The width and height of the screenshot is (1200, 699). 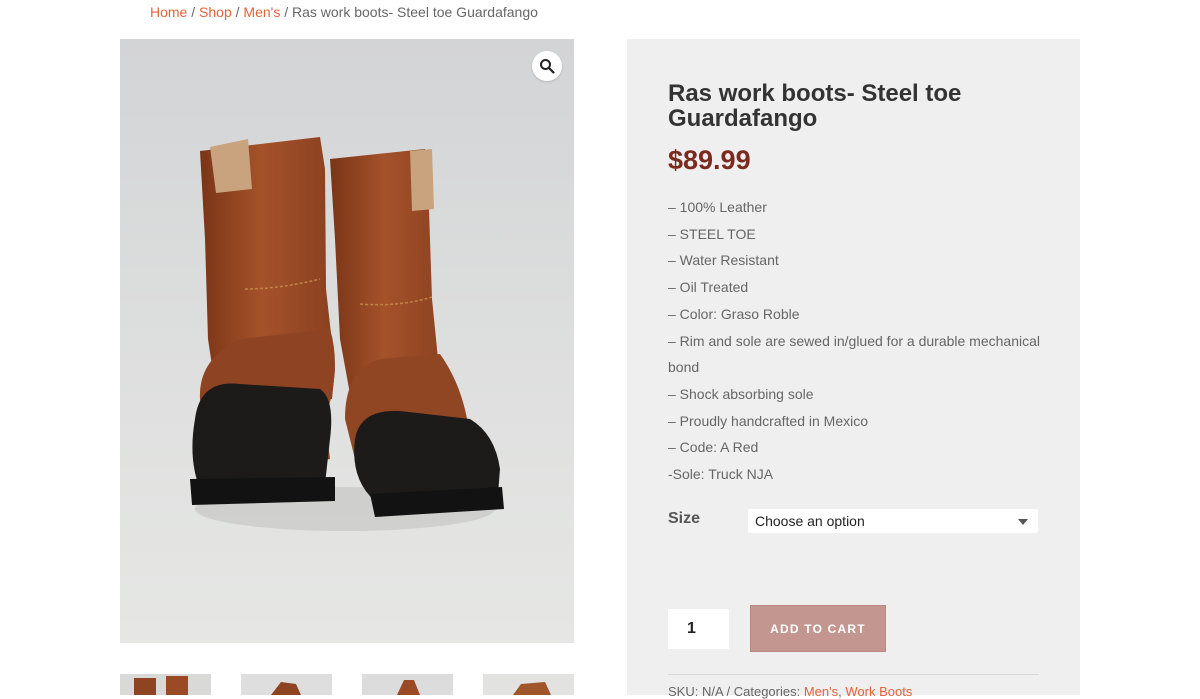 I want to click on description-line: – Shock absorbing sole, so click(x=741, y=393).